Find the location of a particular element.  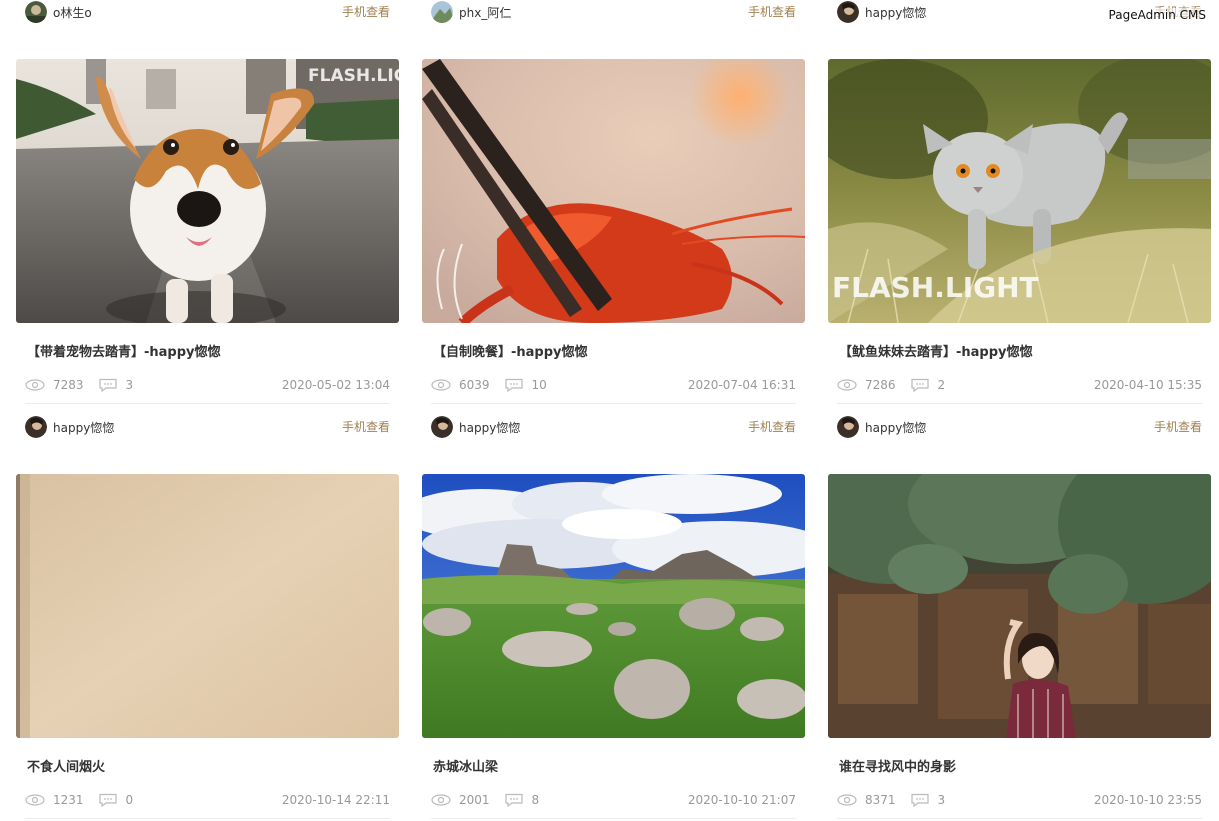

post-card: 不食人间烟火 1231 0 2020-10-14 22:11 is located at coordinates (207, 646).